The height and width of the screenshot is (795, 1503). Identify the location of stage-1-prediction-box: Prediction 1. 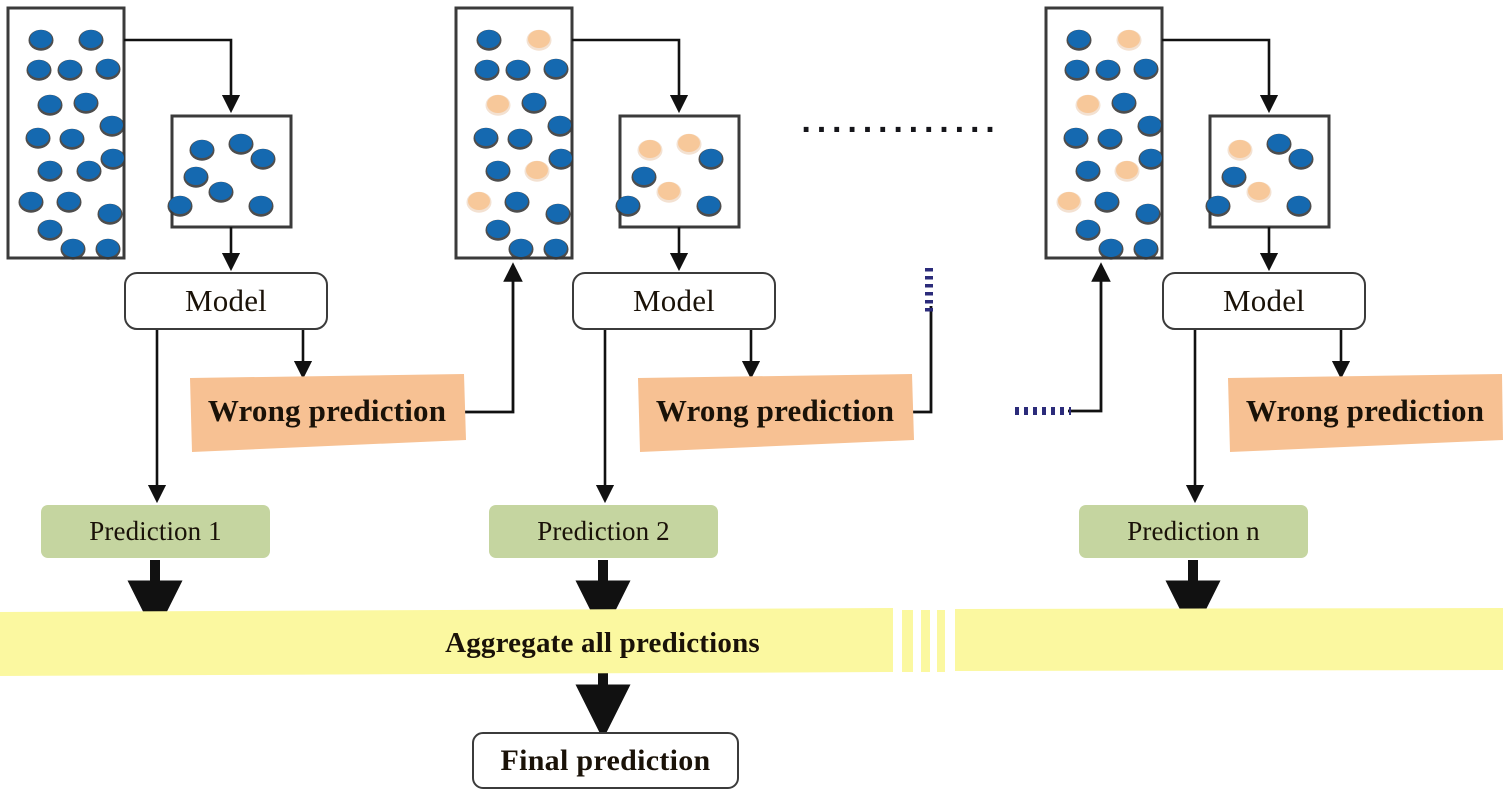
(155, 531).